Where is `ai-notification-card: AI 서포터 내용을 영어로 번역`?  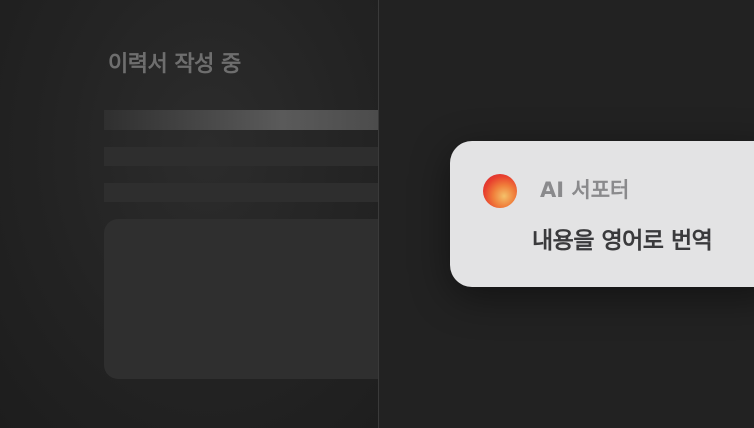
ai-notification-card: AI 서포터 내용을 영어로 번역 is located at coordinates (602, 214).